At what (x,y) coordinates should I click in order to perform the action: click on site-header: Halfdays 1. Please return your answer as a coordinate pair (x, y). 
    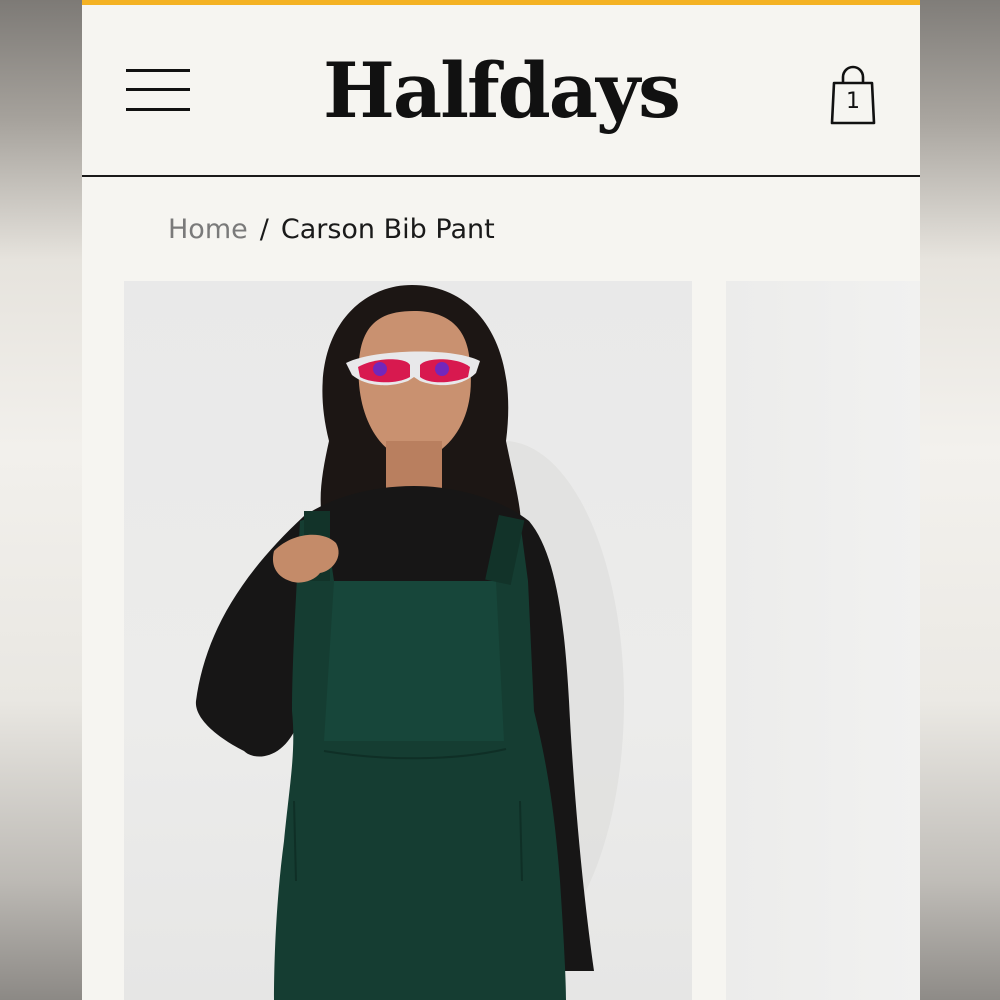
    Looking at the image, I should click on (501, 91).